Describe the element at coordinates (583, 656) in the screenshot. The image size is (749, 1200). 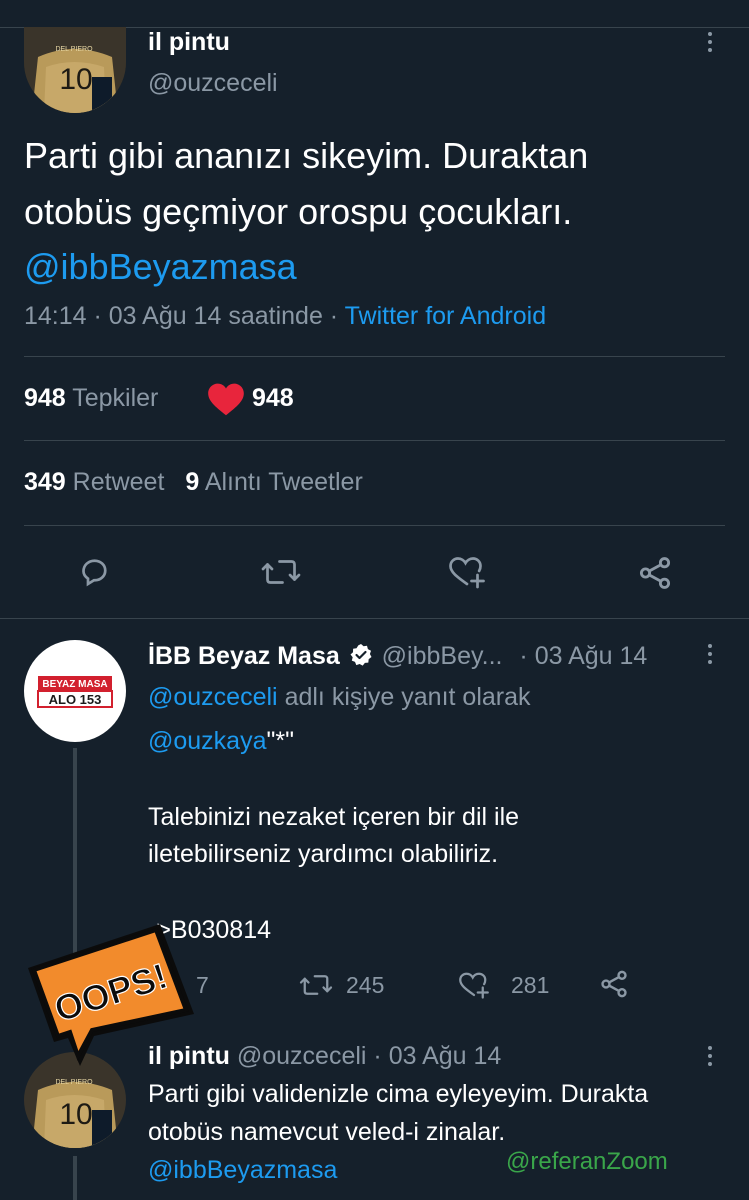
I see `reply-date: · 03 Ağu 14` at that location.